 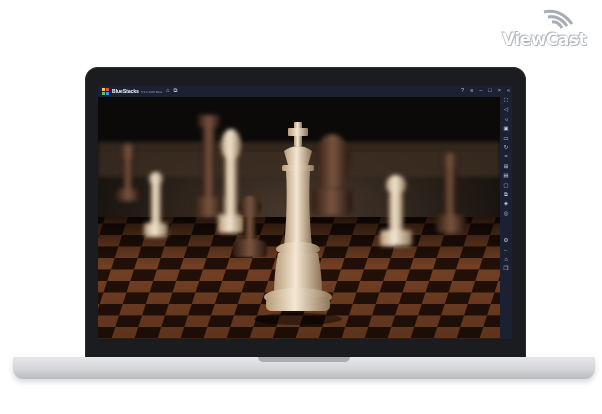 What do you see at coordinates (506, 167) in the screenshot?
I see `gamepad-icon: ⊞` at bounding box center [506, 167].